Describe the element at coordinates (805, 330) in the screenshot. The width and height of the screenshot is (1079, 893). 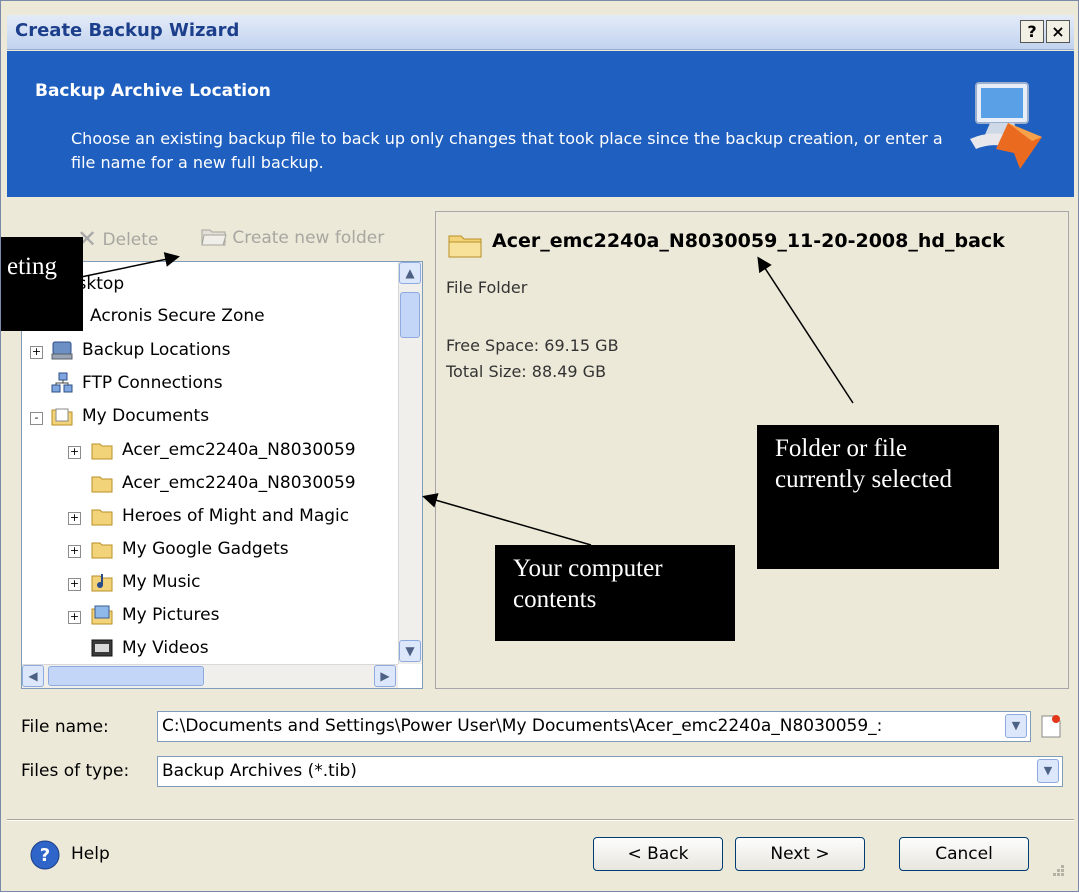
I see `arrow-to-selection` at that location.